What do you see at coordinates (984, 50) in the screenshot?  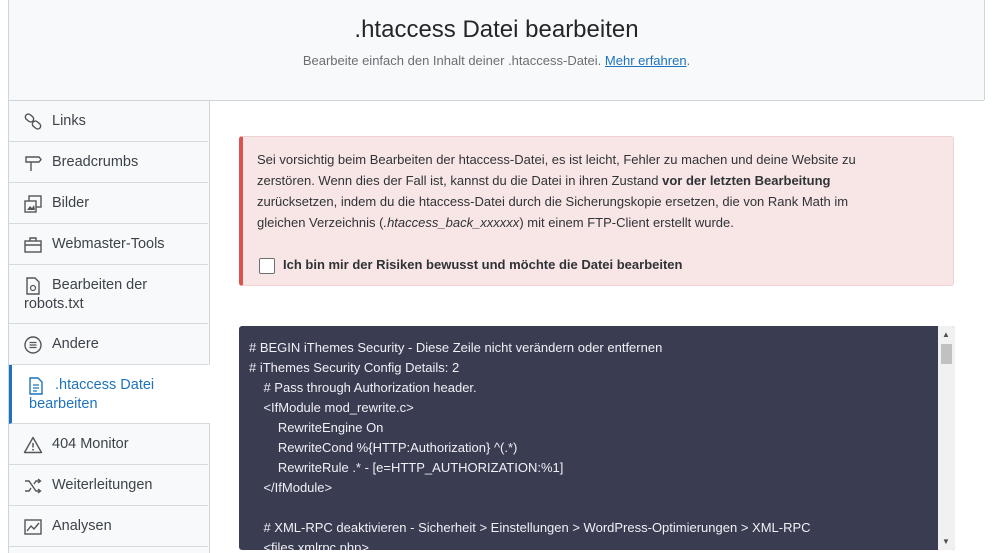 I see `frame-border-right` at bounding box center [984, 50].